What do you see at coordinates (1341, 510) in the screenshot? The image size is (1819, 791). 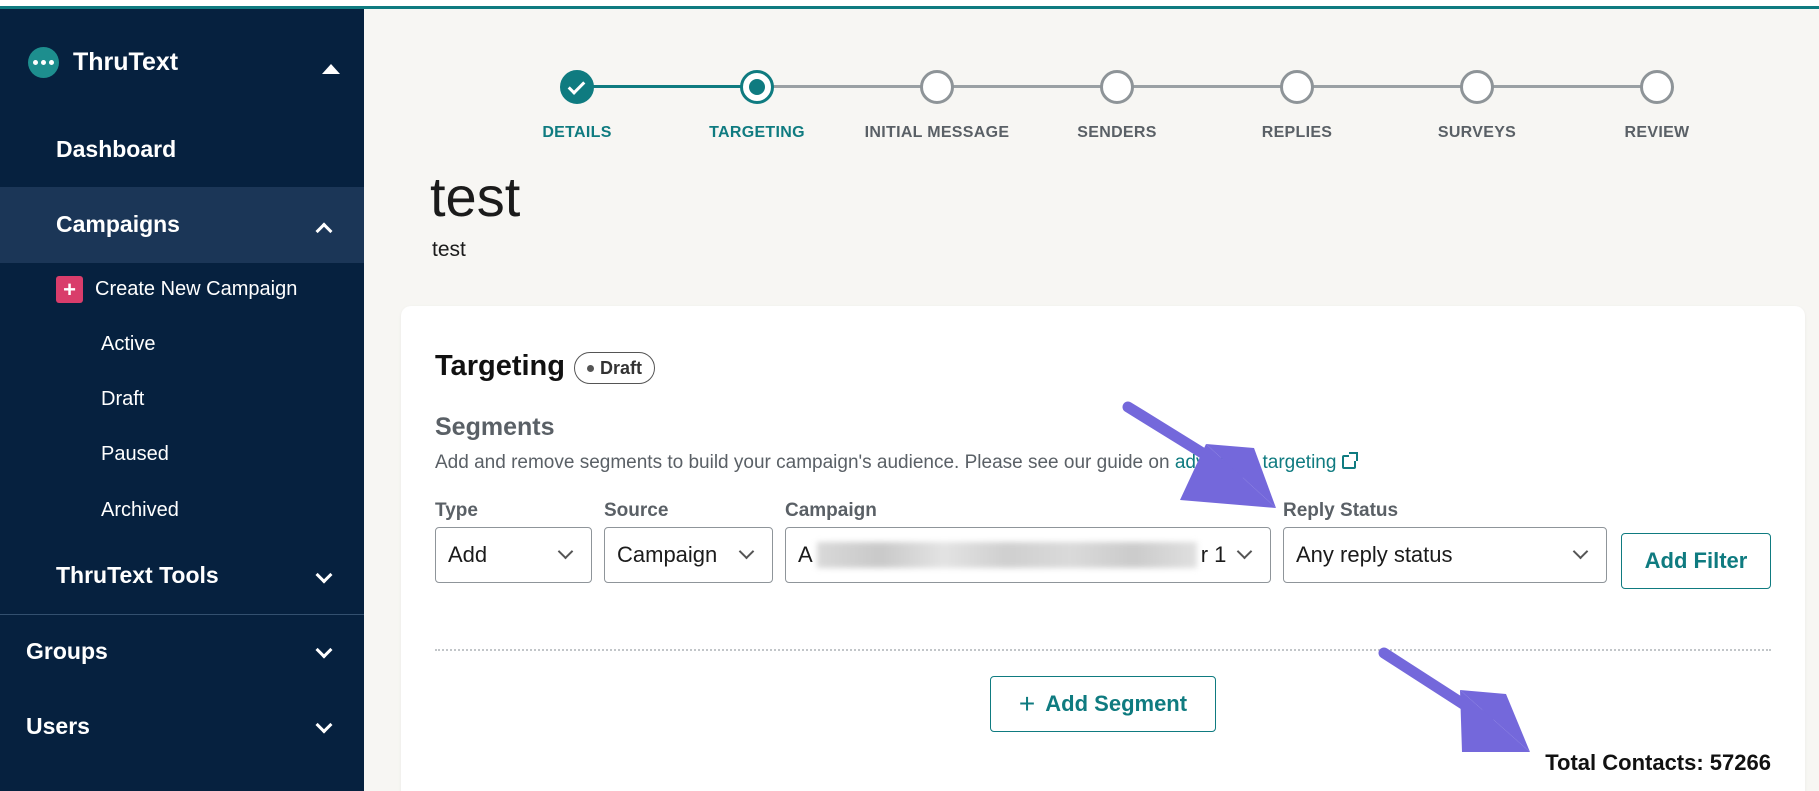 I see `reply-status-label: Reply Status` at bounding box center [1341, 510].